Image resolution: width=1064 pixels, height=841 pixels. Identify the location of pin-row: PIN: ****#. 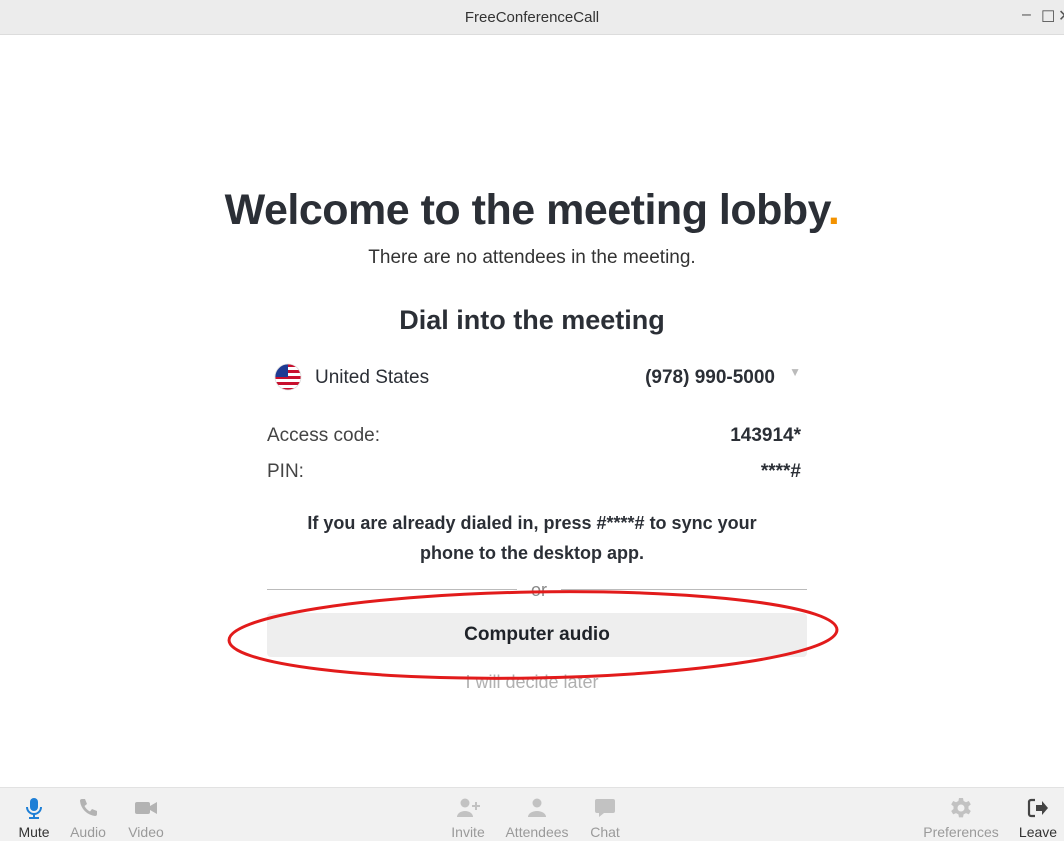
(534, 474).